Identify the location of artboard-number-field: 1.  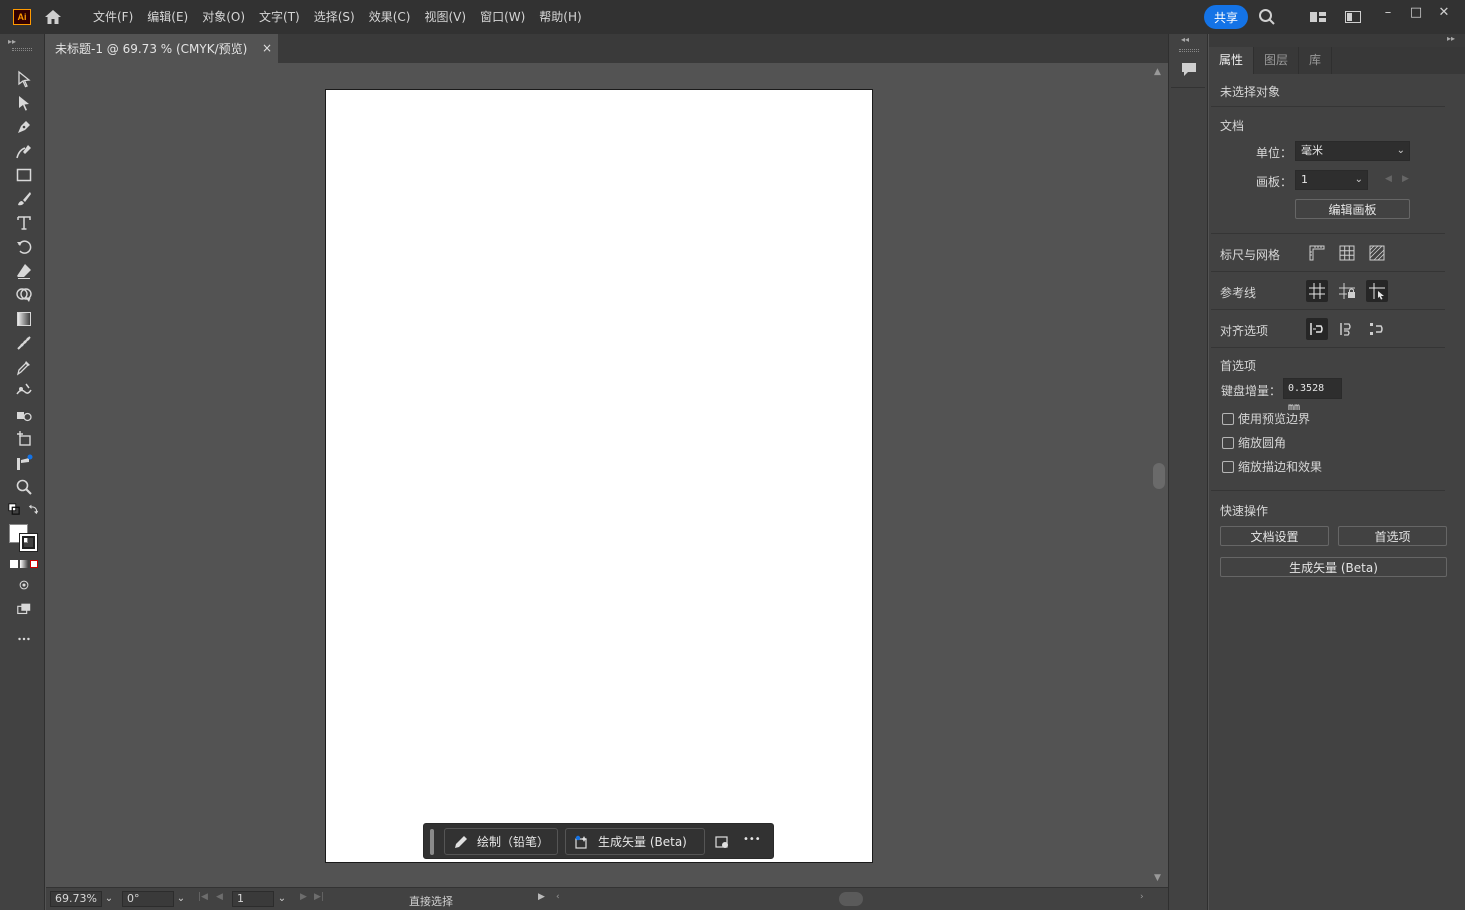
(253, 899).